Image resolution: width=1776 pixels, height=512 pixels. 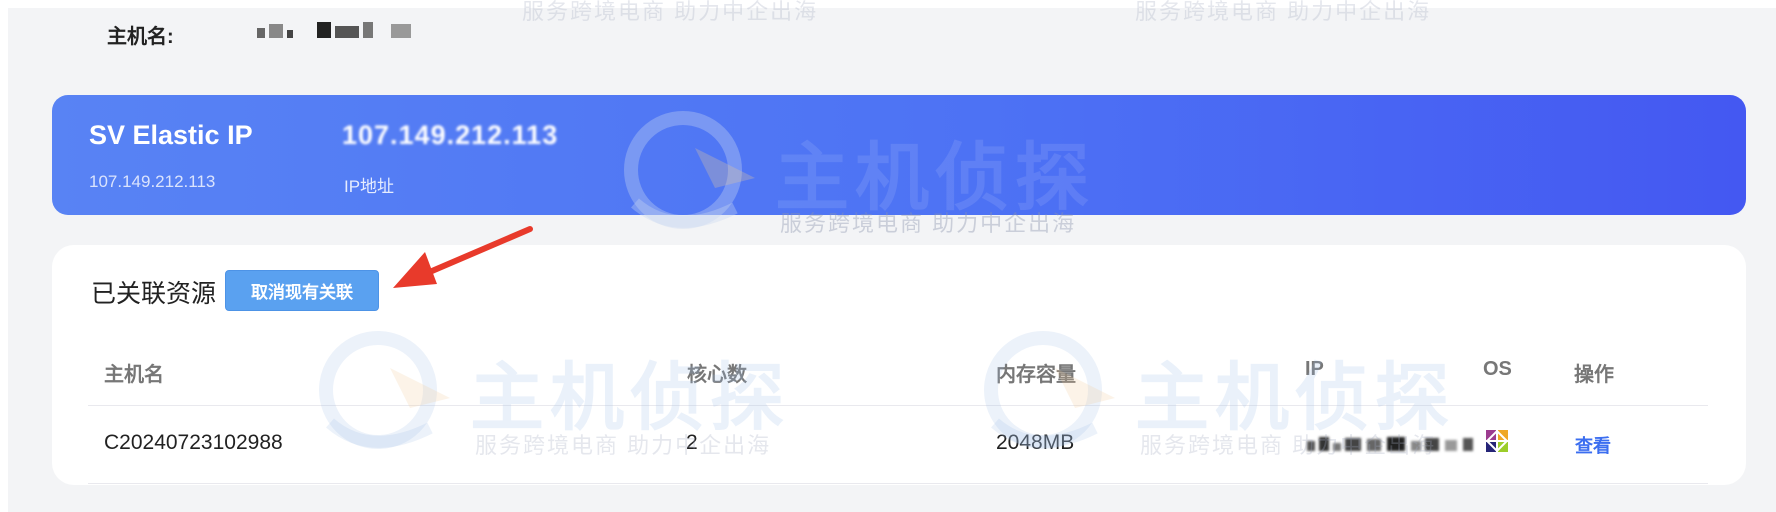 I want to click on banner-ip-label: IP地址, so click(x=369, y=186).